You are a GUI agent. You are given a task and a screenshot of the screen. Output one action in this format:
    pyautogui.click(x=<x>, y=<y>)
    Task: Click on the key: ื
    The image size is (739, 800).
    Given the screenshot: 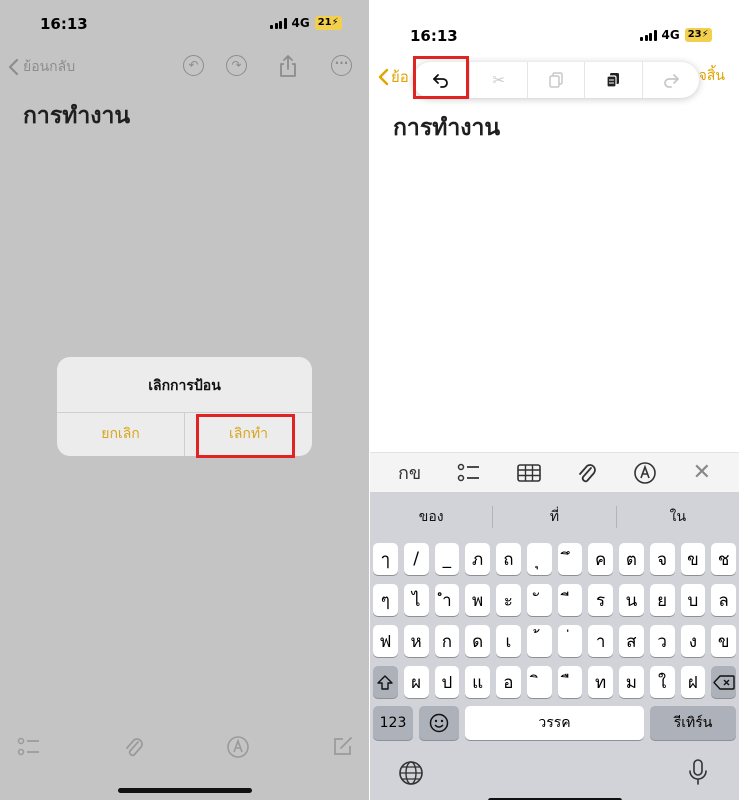 What is the action you would take?
    pyautogui.click(x=570, y=682)
    